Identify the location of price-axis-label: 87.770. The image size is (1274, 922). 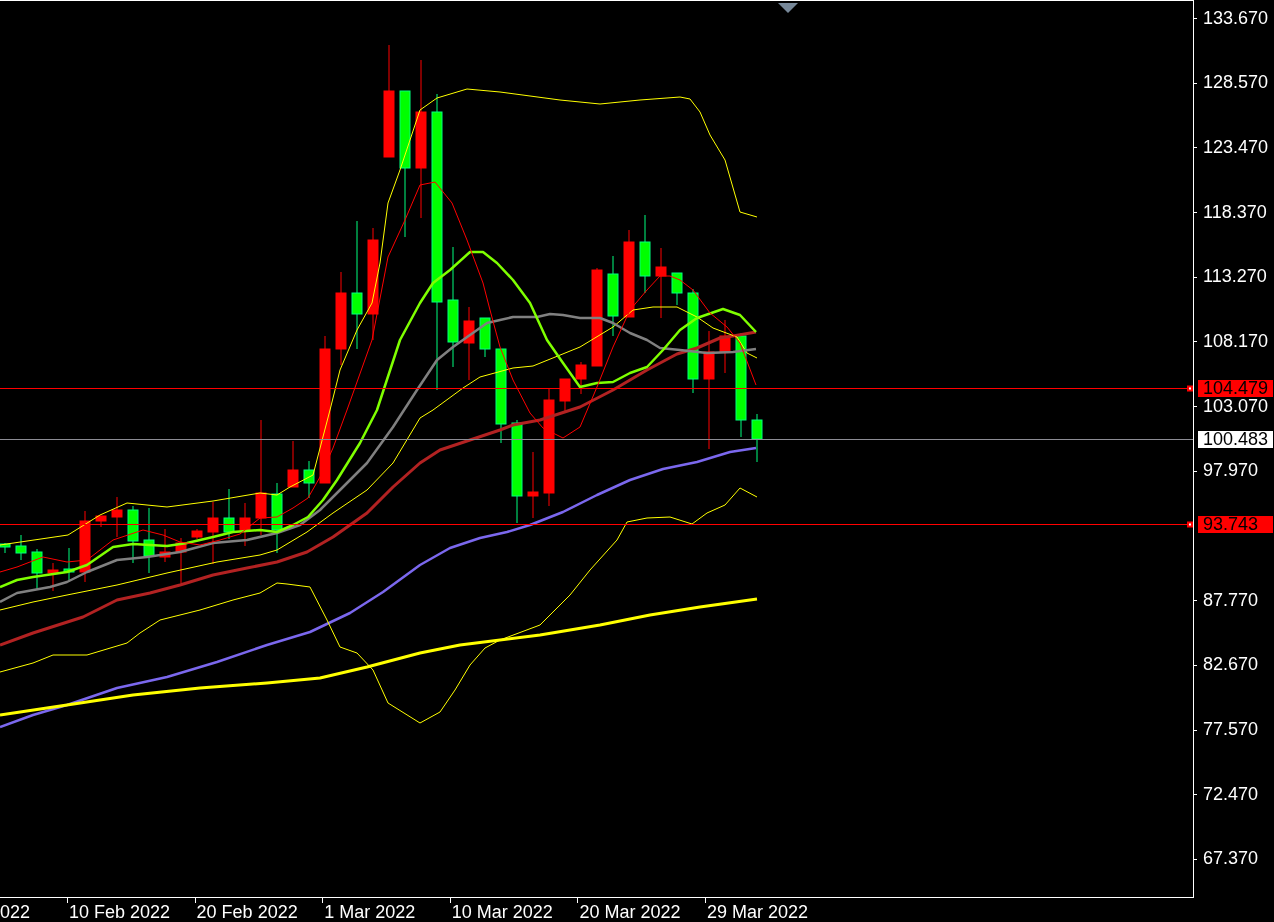
(1231, 600).